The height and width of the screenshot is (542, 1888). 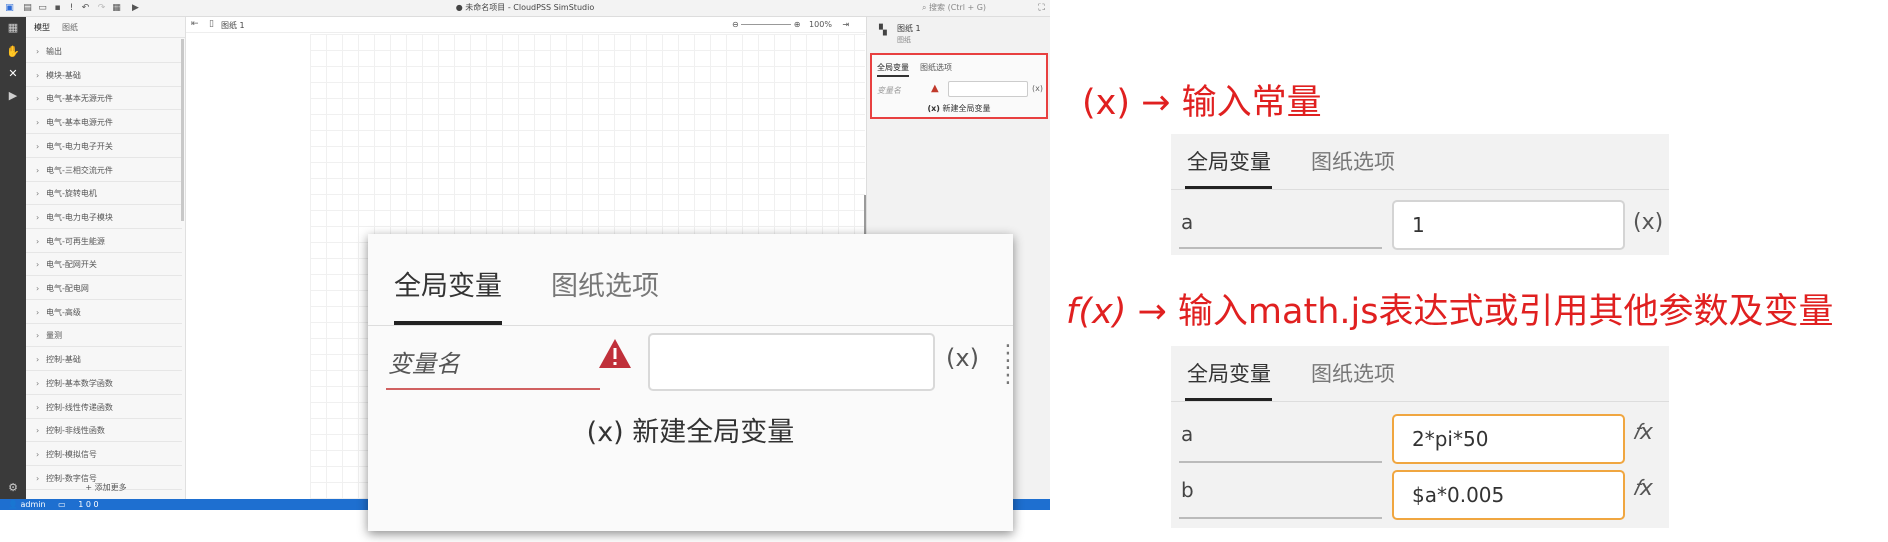 What do you see at coordinates (79, 217) in the screenshot?
I see `library-category-label: 电气-电力电子模块` at bounding box center [79, 217].